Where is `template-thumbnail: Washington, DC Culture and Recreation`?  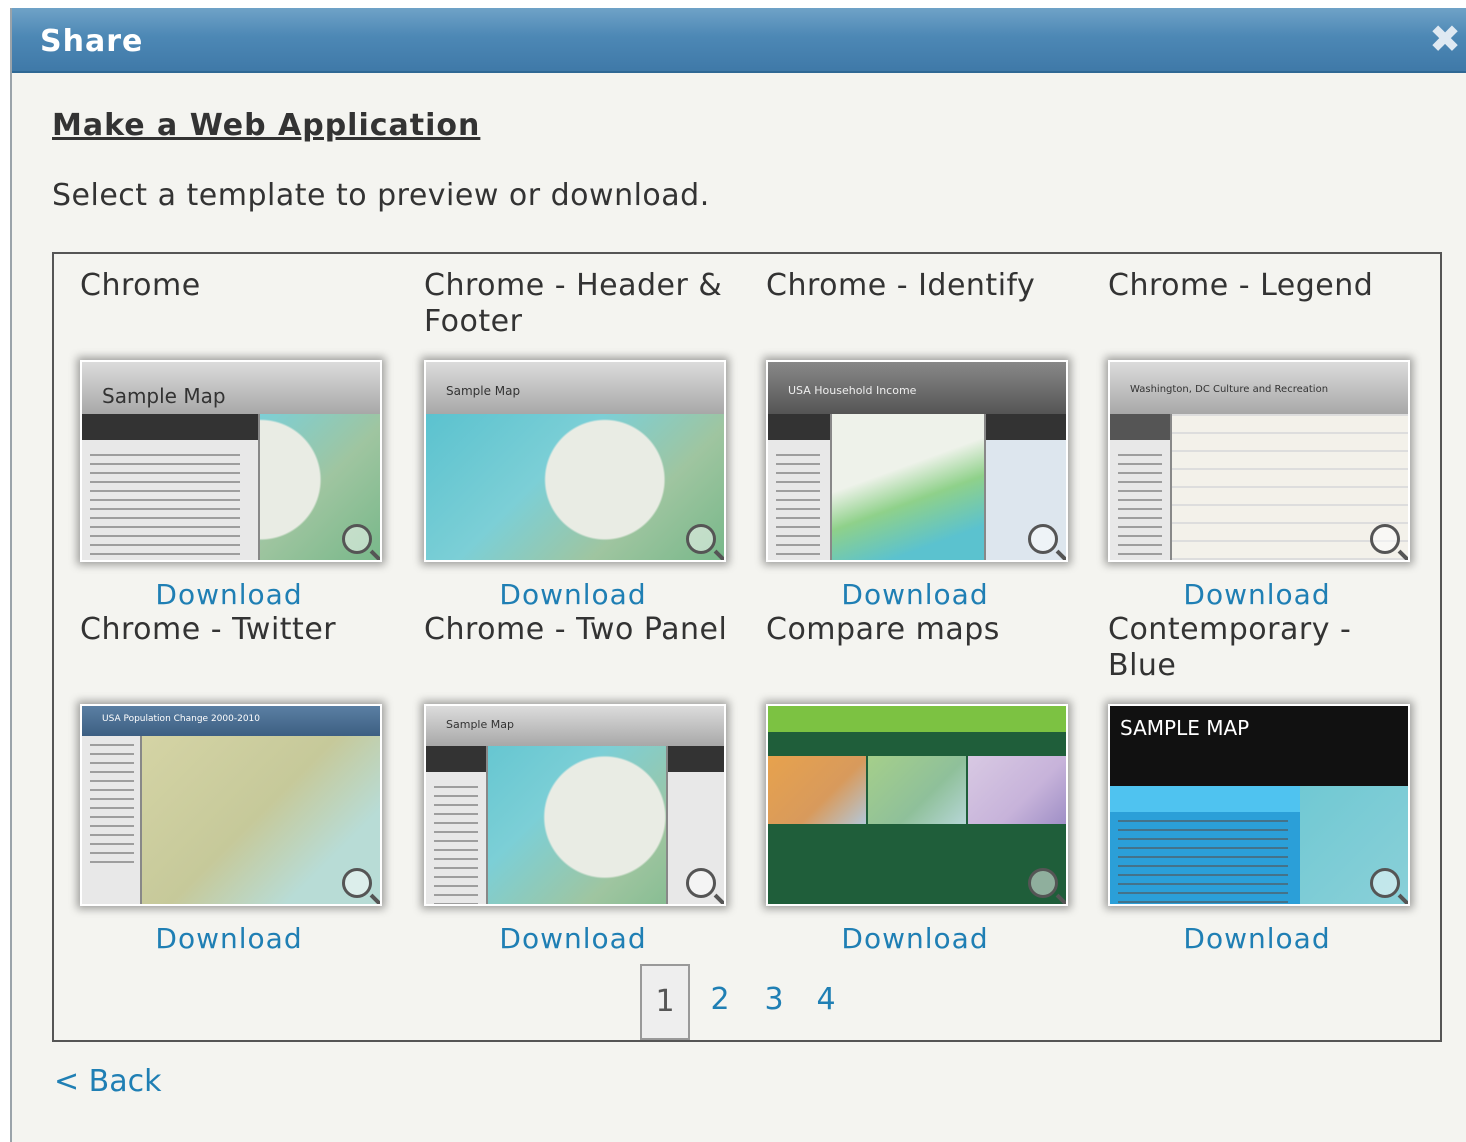 template-thumbnail: Washington, DC Culture and Recreation is located at coordinates (1259, 461).